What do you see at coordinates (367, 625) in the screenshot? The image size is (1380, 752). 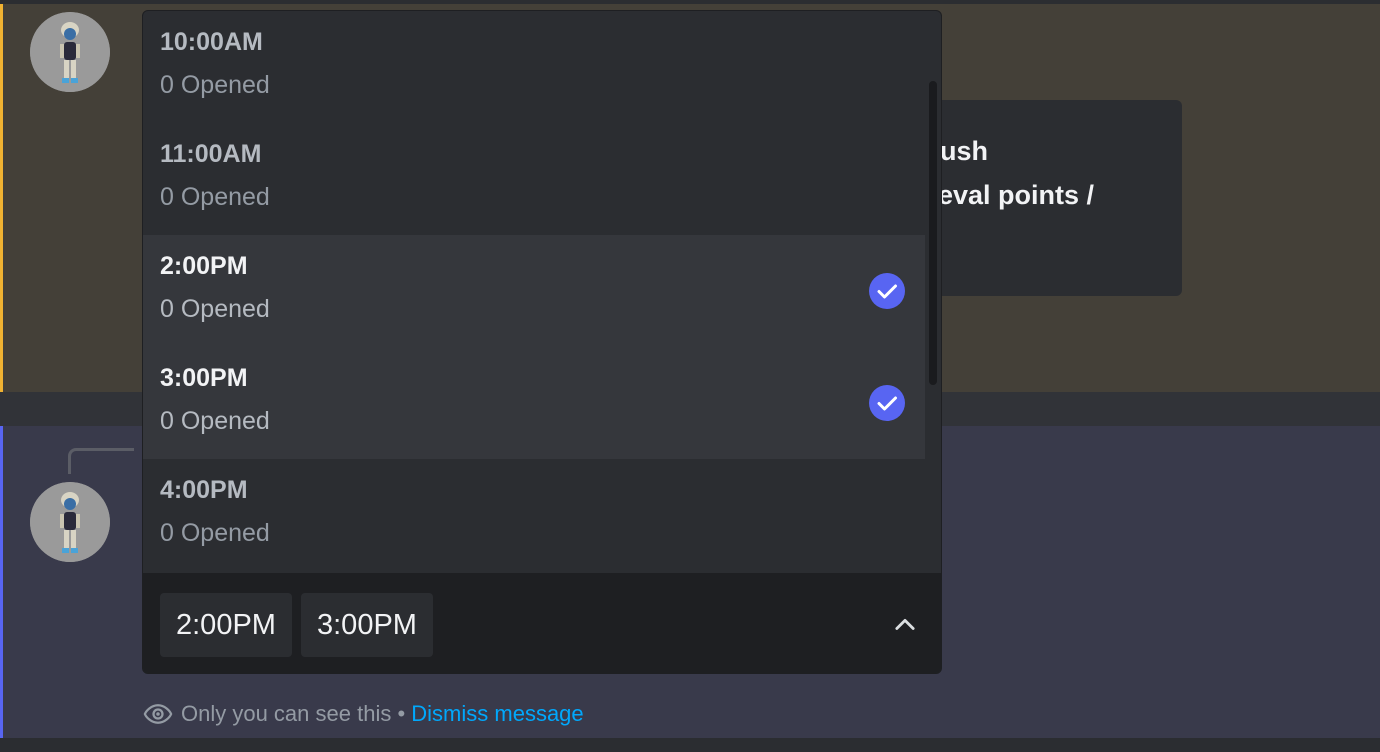 I see `selected-value-chip: 3:00PM` at bounding box center [367, 625].